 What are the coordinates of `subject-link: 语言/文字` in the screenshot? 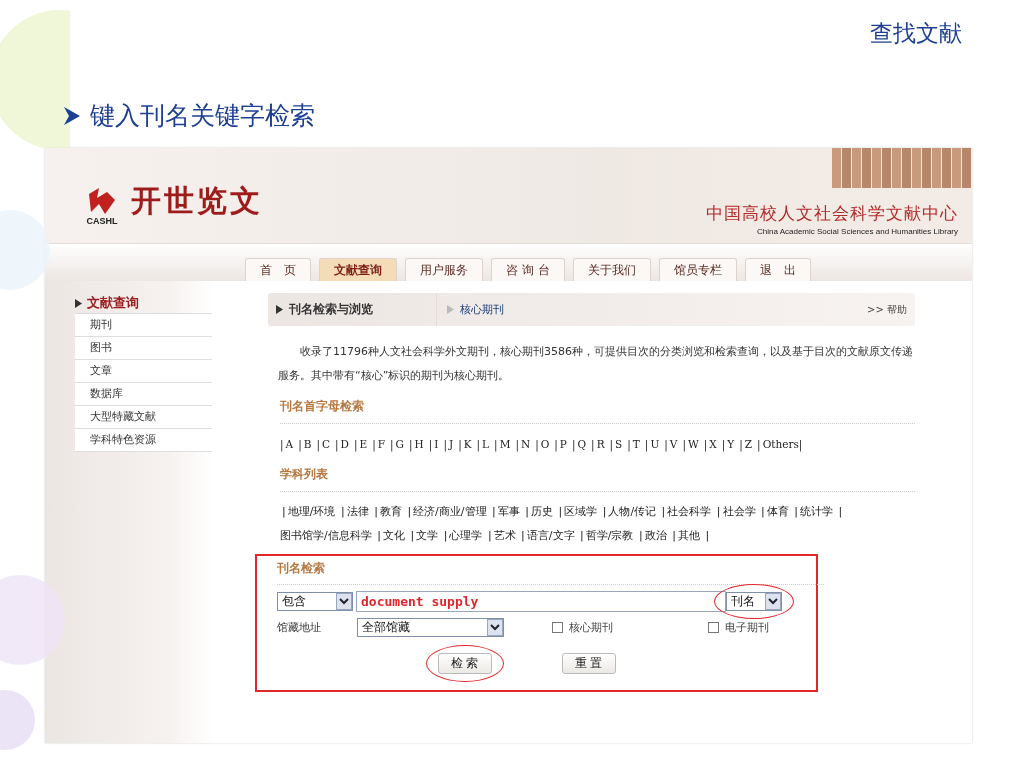 It's located at (550, 535).